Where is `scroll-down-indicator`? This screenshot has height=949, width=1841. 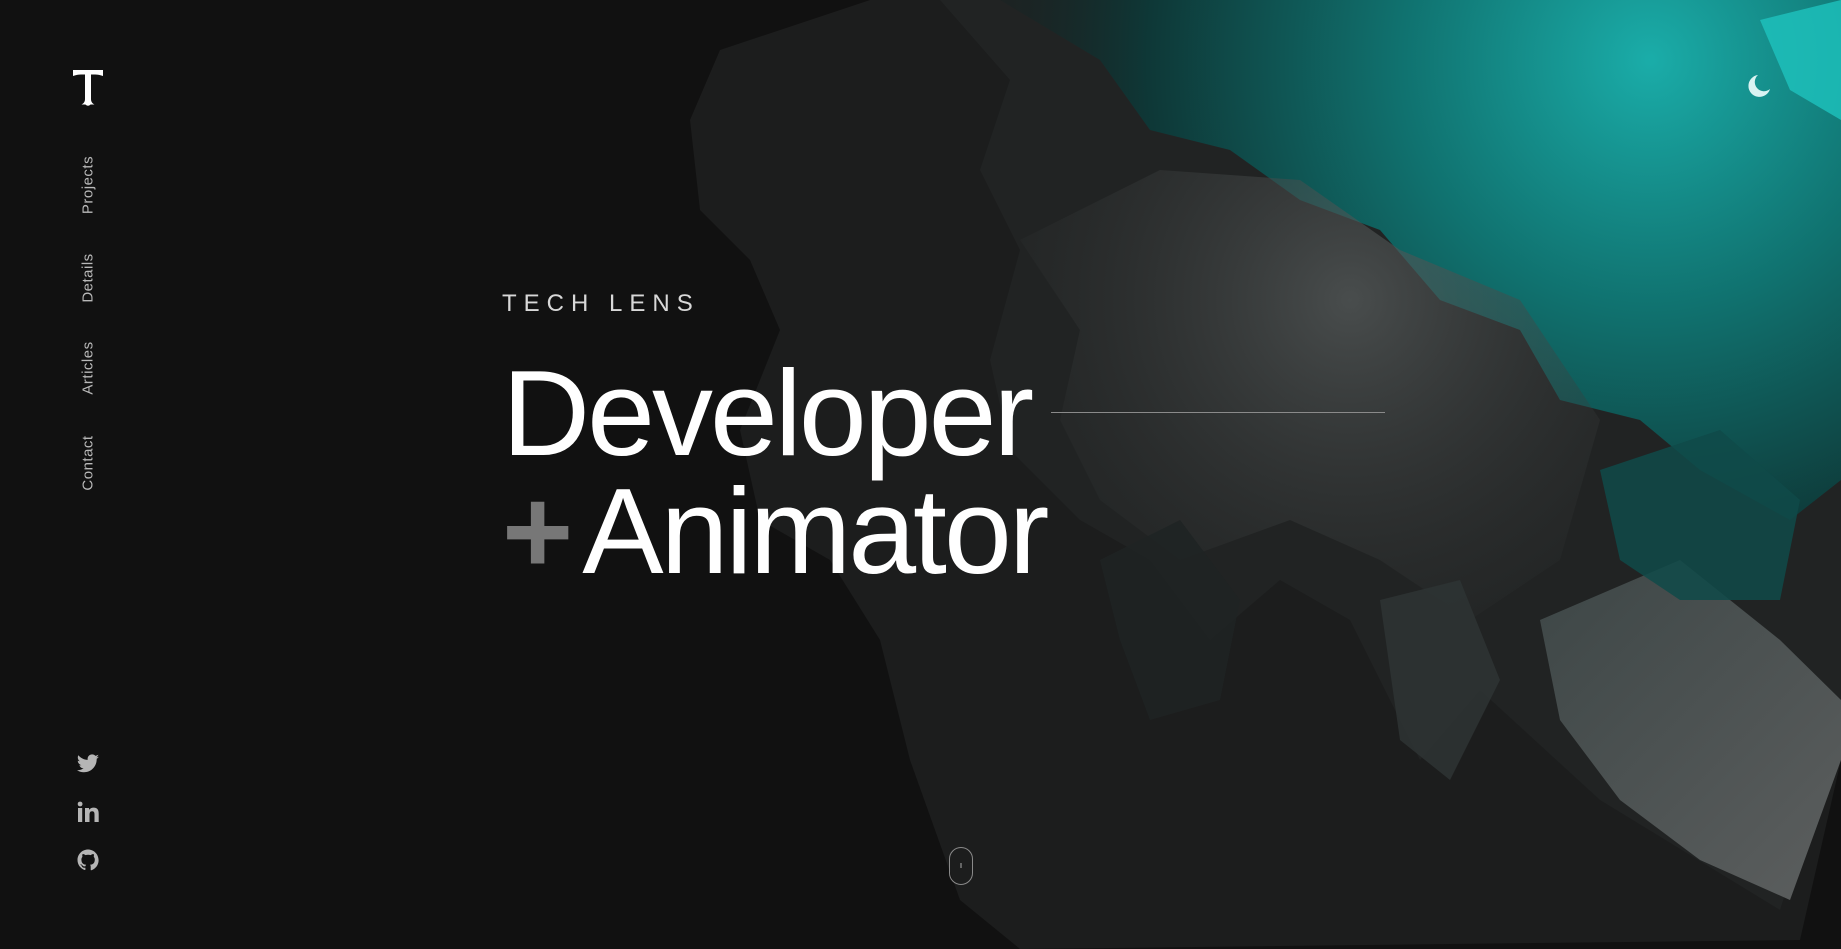 scroll-down-indicator is located at coordinates (961, 866).